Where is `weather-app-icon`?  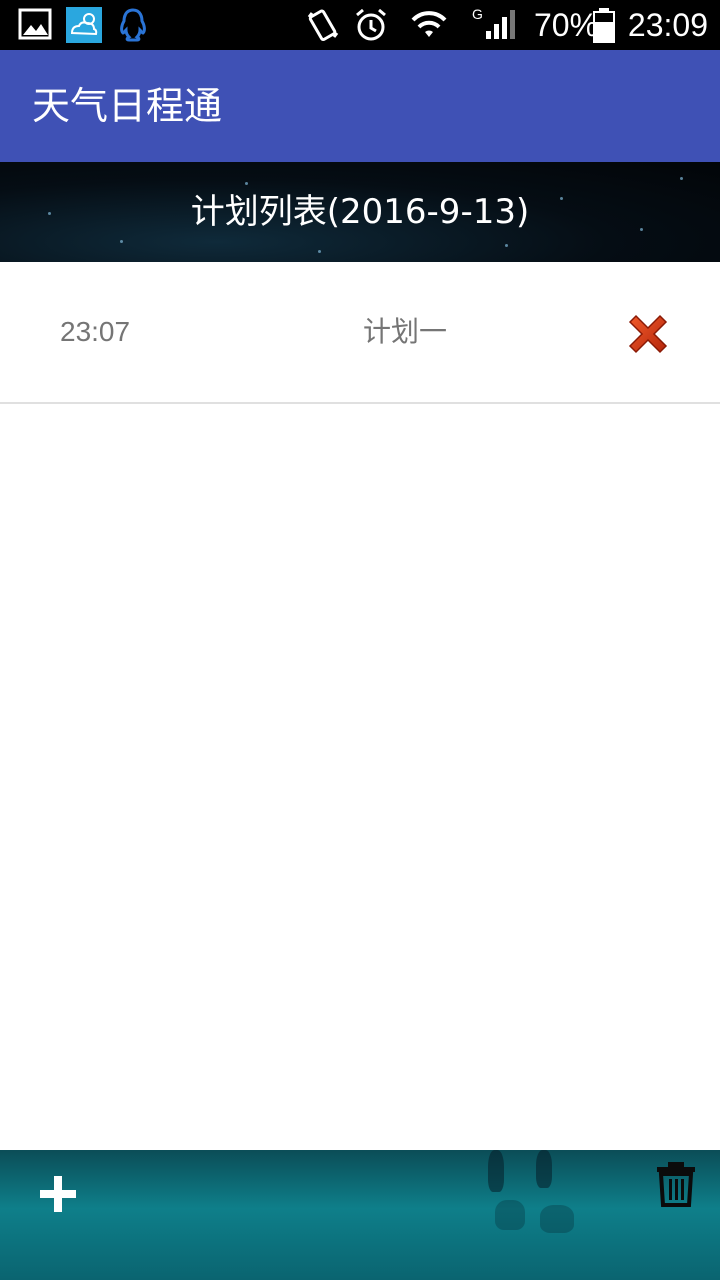 weather-app-icon is located at coordinates (84, 25).